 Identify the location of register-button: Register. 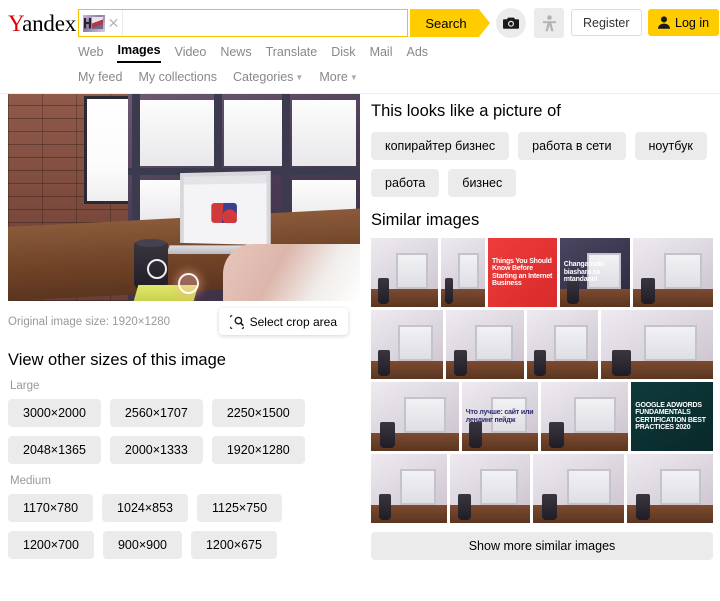
(606, 22).